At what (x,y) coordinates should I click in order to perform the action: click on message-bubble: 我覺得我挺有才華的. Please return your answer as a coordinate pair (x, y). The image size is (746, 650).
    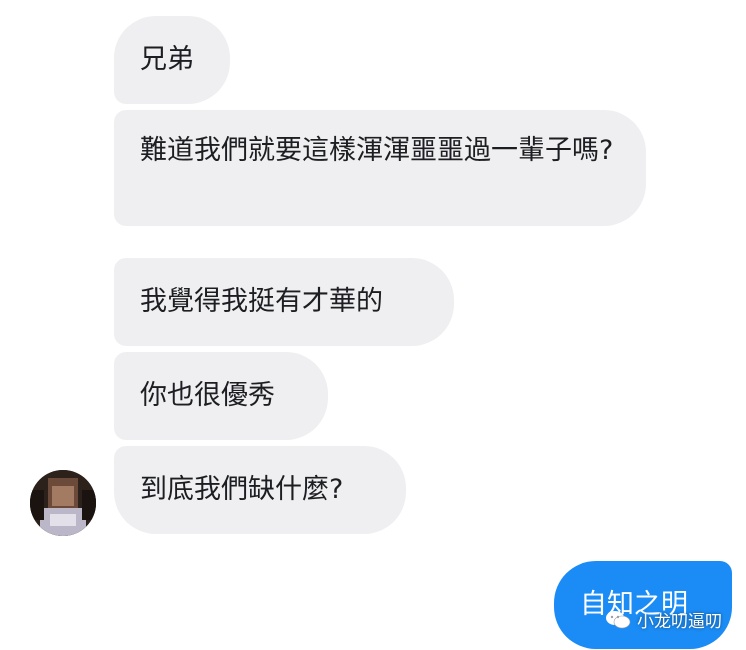
    Looking at the image, I should click on (284, 302).